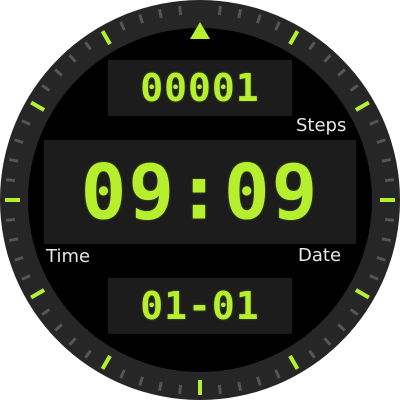 This screenshot has height=400, width=400. What do you see at coordinates (321, 125) in the screenshot?
I see `steps-label: Steps` at bounding box center [321, 125].